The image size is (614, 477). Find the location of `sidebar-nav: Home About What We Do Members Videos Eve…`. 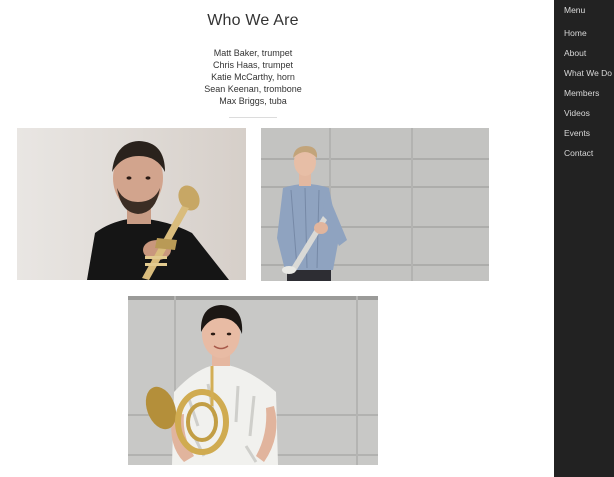

sidebar-nav: Home About What We Do Members Videos Eve… is located at coordinates (584, 98).